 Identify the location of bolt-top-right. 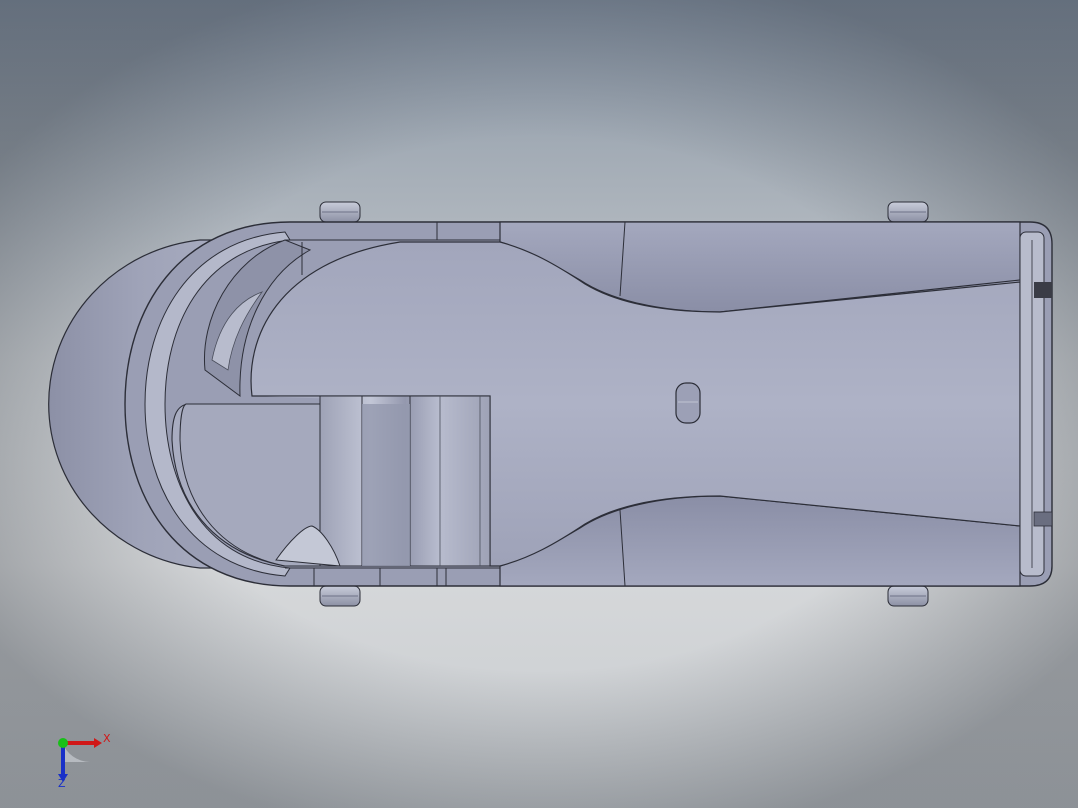
(908, 212).